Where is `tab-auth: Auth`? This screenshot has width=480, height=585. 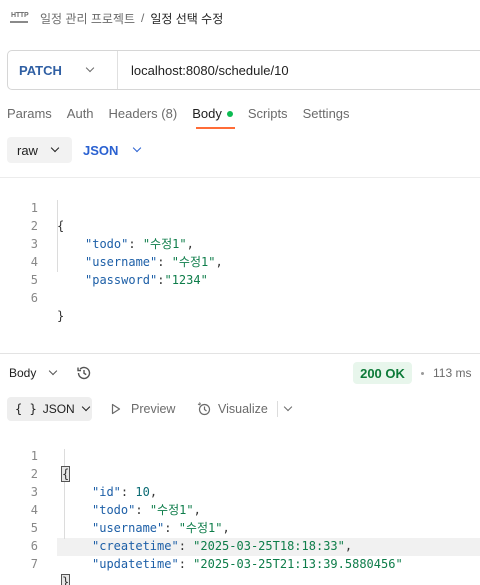
tab-auth: Auth is located at coordinates (80, 116).